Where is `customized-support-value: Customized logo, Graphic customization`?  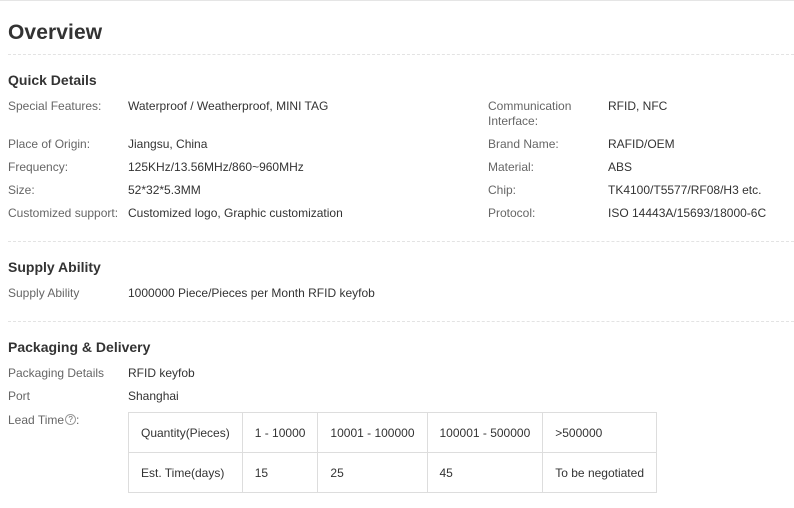
customized-support-value: Customized logo, Graphic customization is located at coordinates (235, 213).